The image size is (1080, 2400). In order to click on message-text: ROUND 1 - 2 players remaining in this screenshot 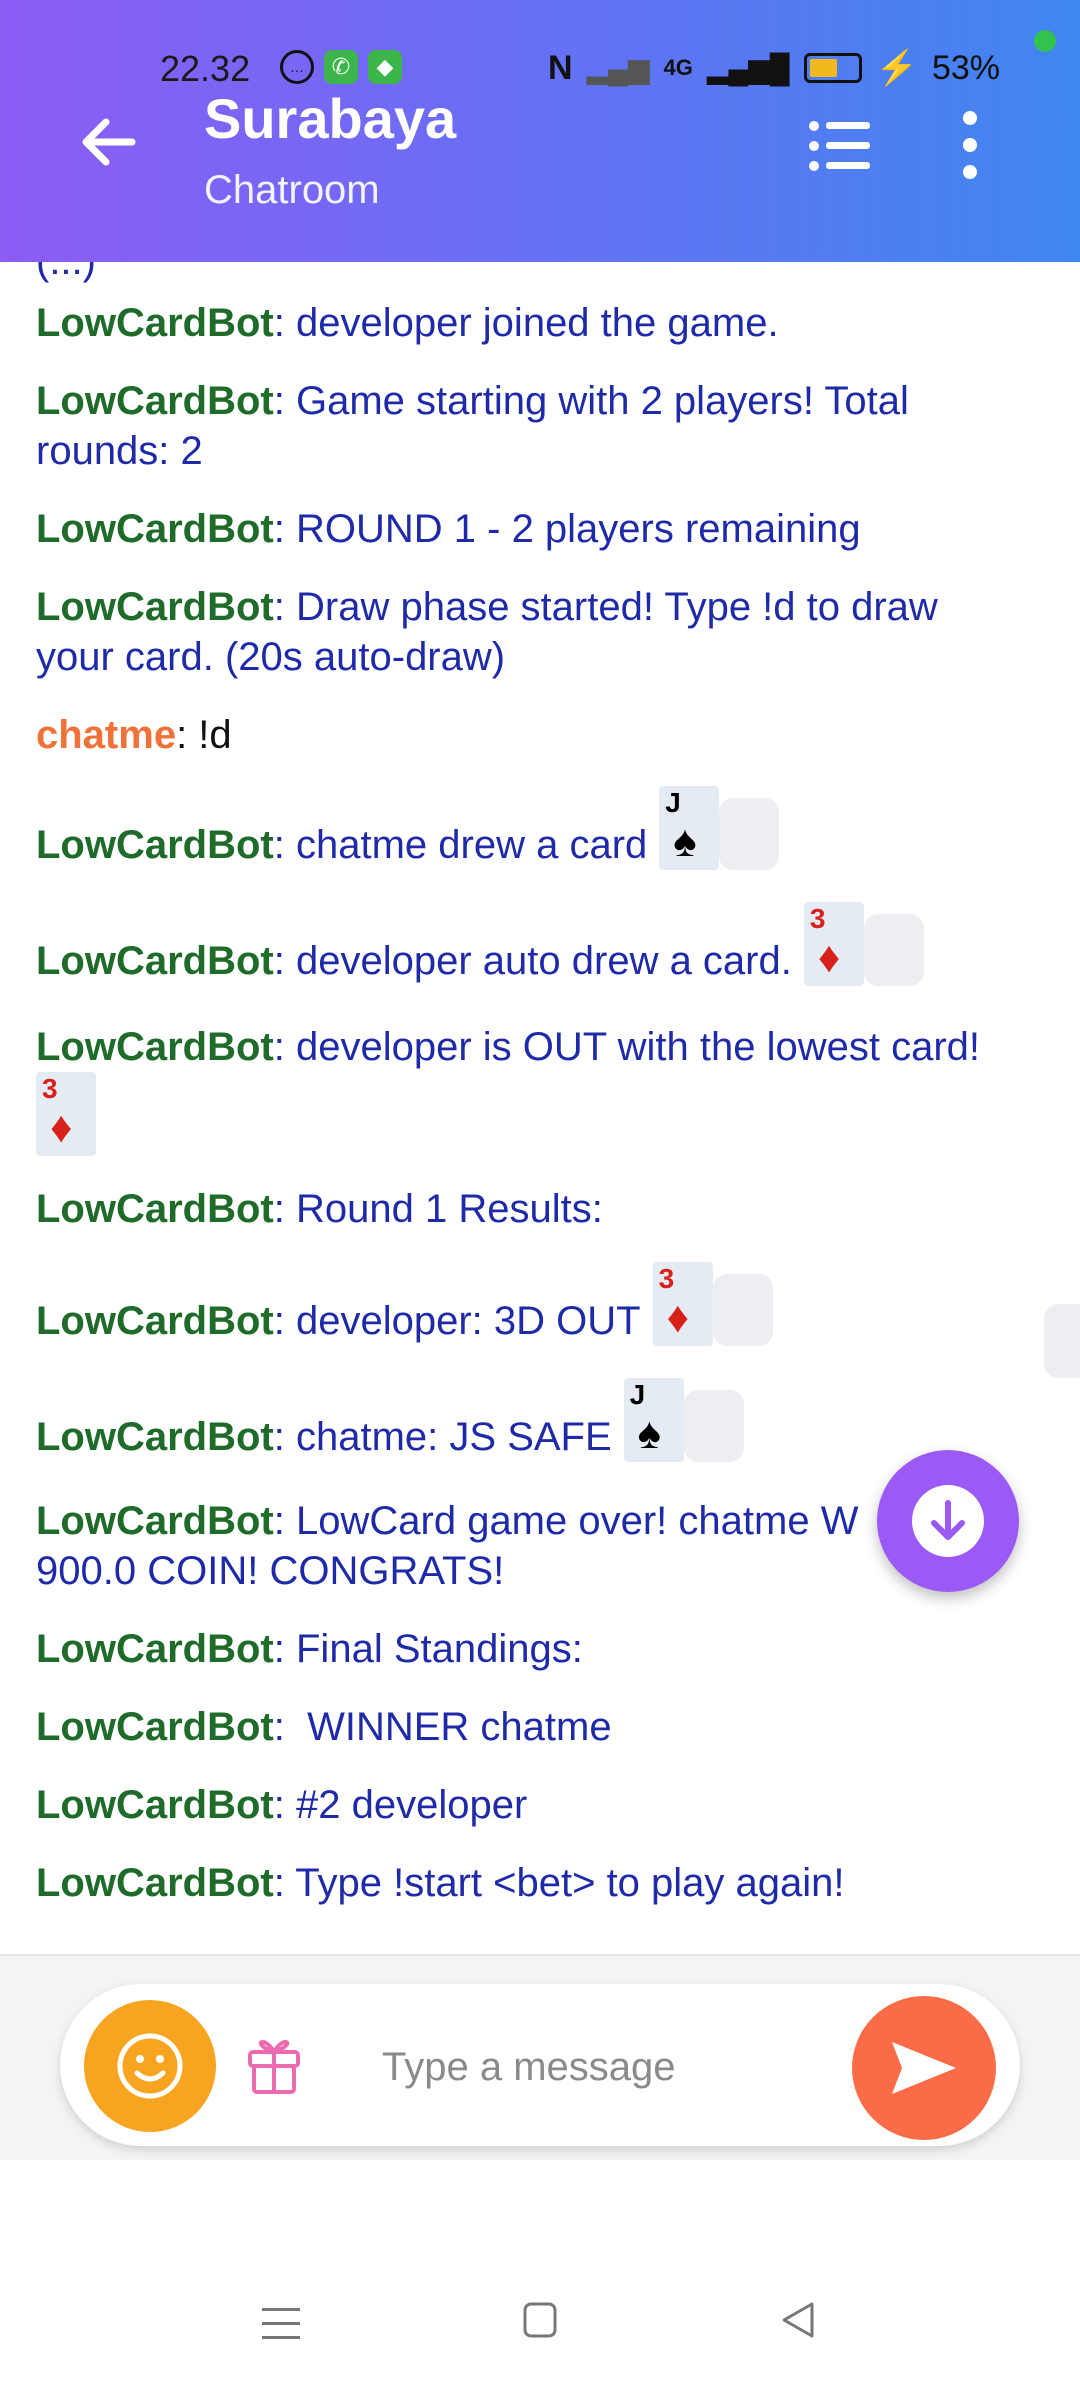, I will do `click(578, 529)`.